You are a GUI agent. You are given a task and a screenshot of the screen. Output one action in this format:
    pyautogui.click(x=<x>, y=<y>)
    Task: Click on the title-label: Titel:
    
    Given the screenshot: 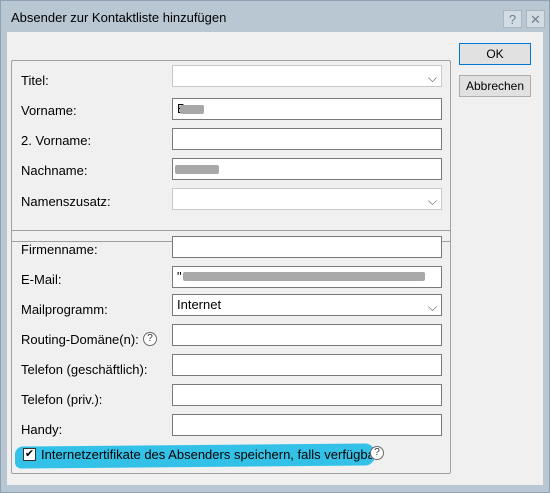 What is the action you would take?
    pyautogui.click(x=35, y=80)
    